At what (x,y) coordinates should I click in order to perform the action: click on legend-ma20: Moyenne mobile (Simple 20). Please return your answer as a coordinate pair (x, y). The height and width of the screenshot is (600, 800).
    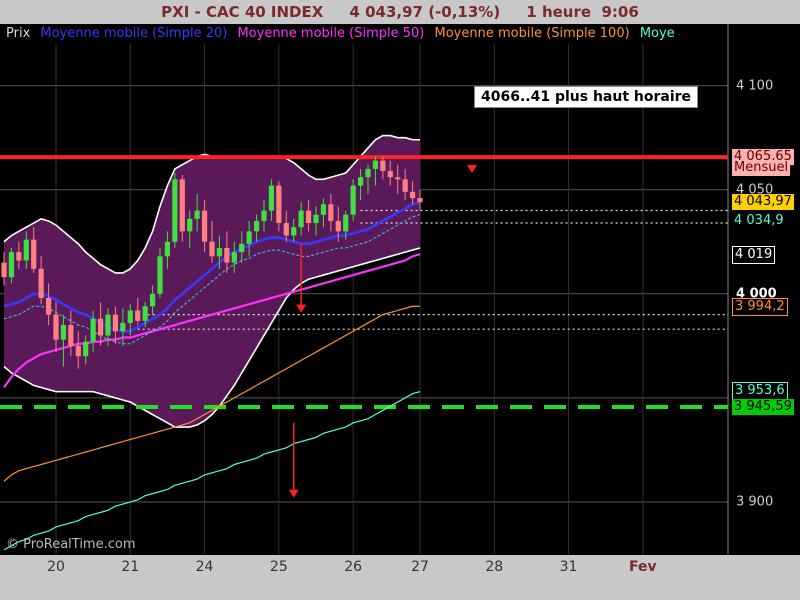
    Looking at the image, I should click on (134, 33).